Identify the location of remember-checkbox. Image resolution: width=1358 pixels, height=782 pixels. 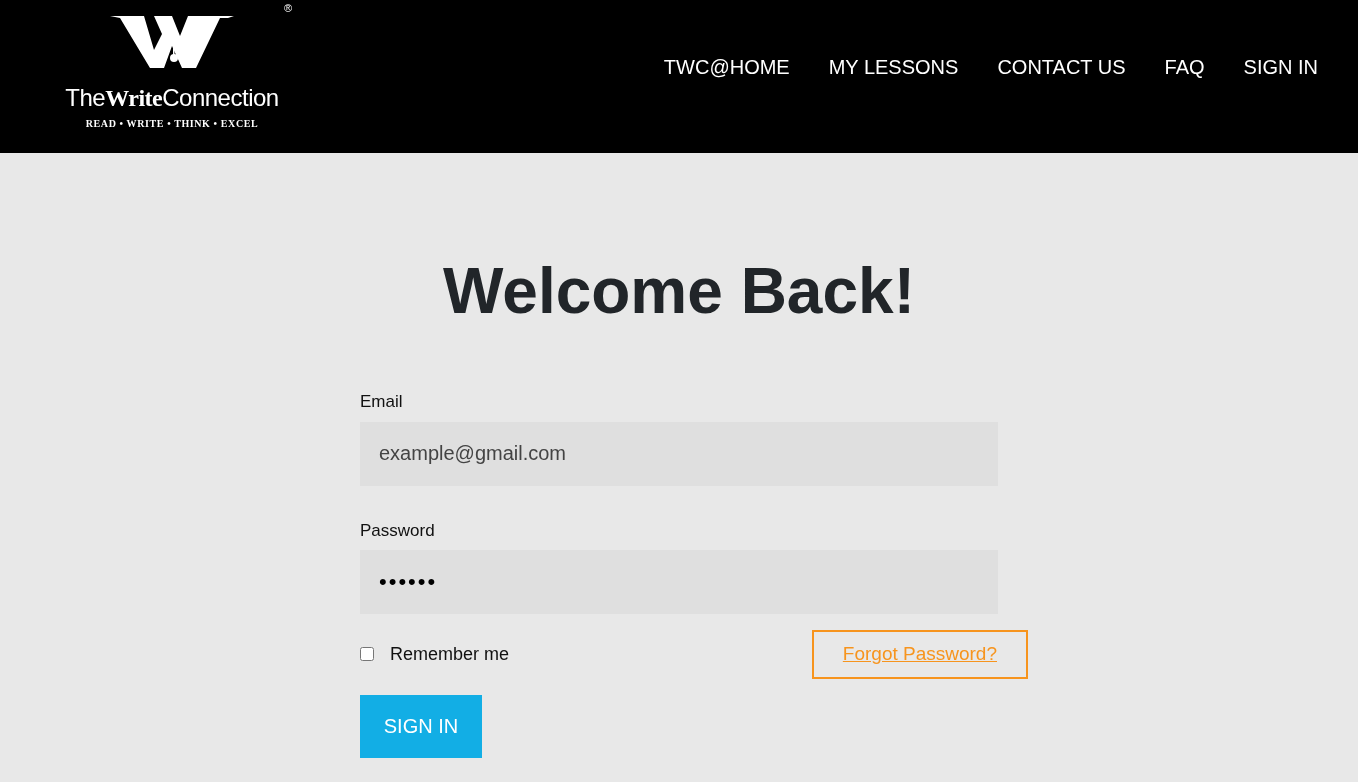
(367, 654).